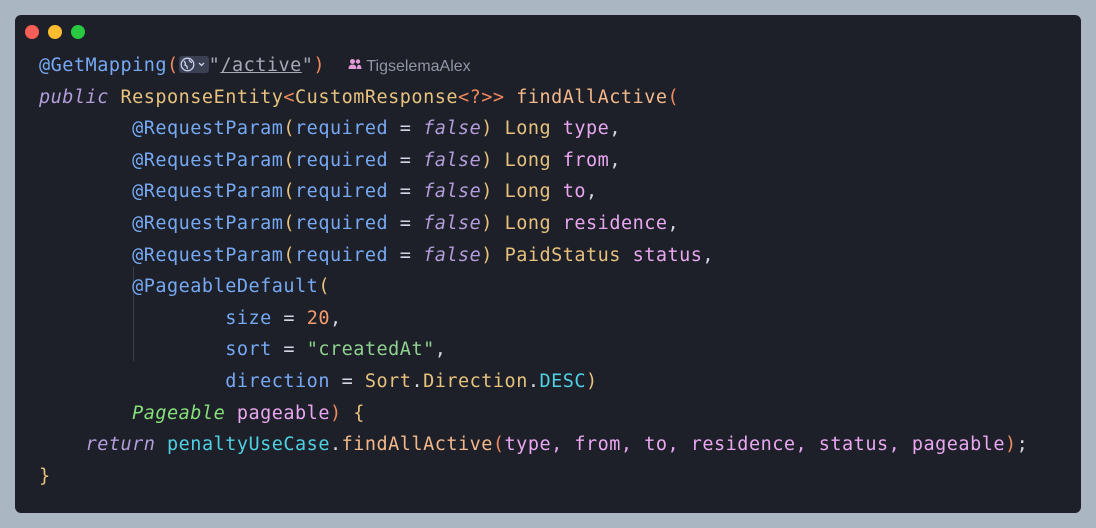  I want to click on globe-icon, so click(193, 64).